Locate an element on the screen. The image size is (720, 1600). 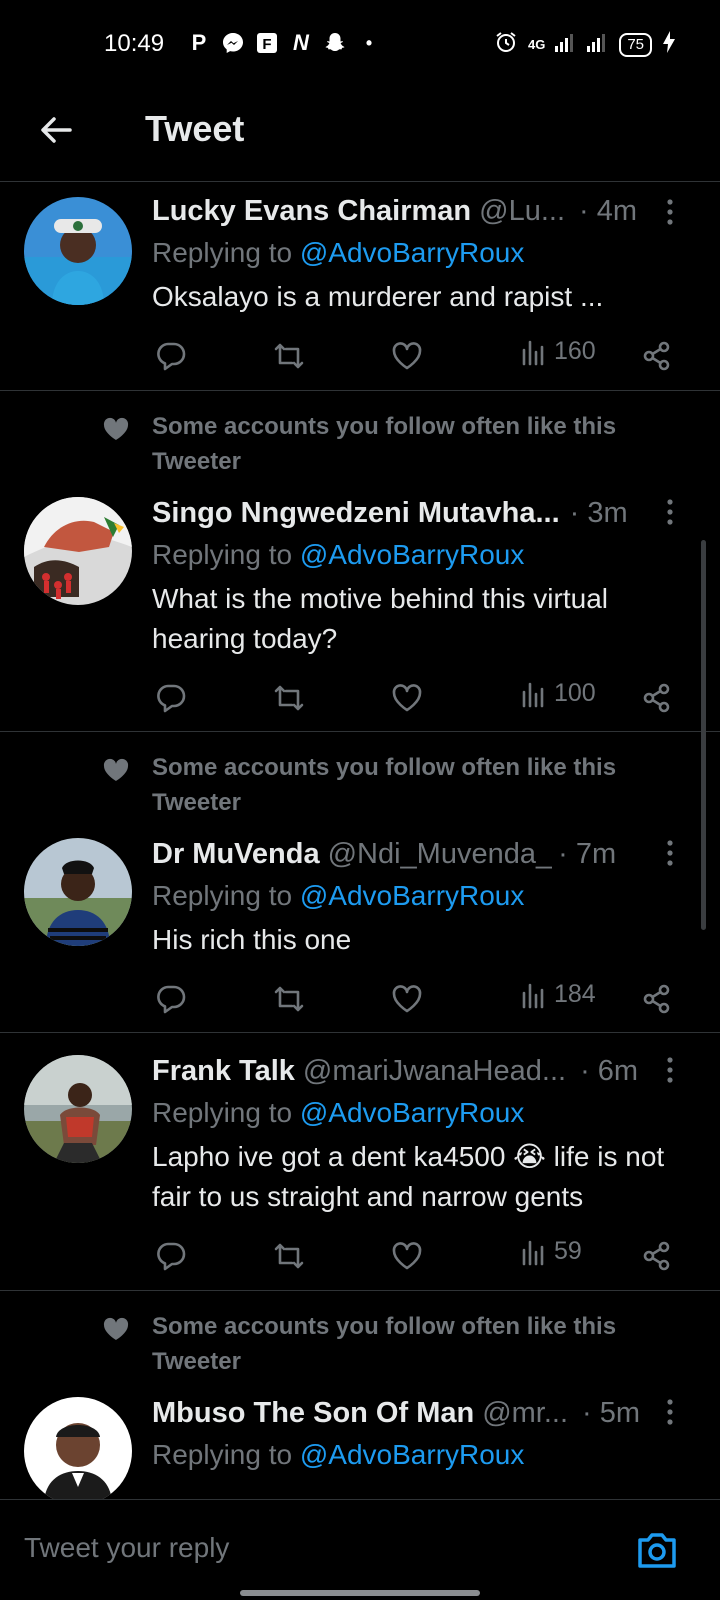
top-app-bar: Tweet is located at coordinates (360, 136).